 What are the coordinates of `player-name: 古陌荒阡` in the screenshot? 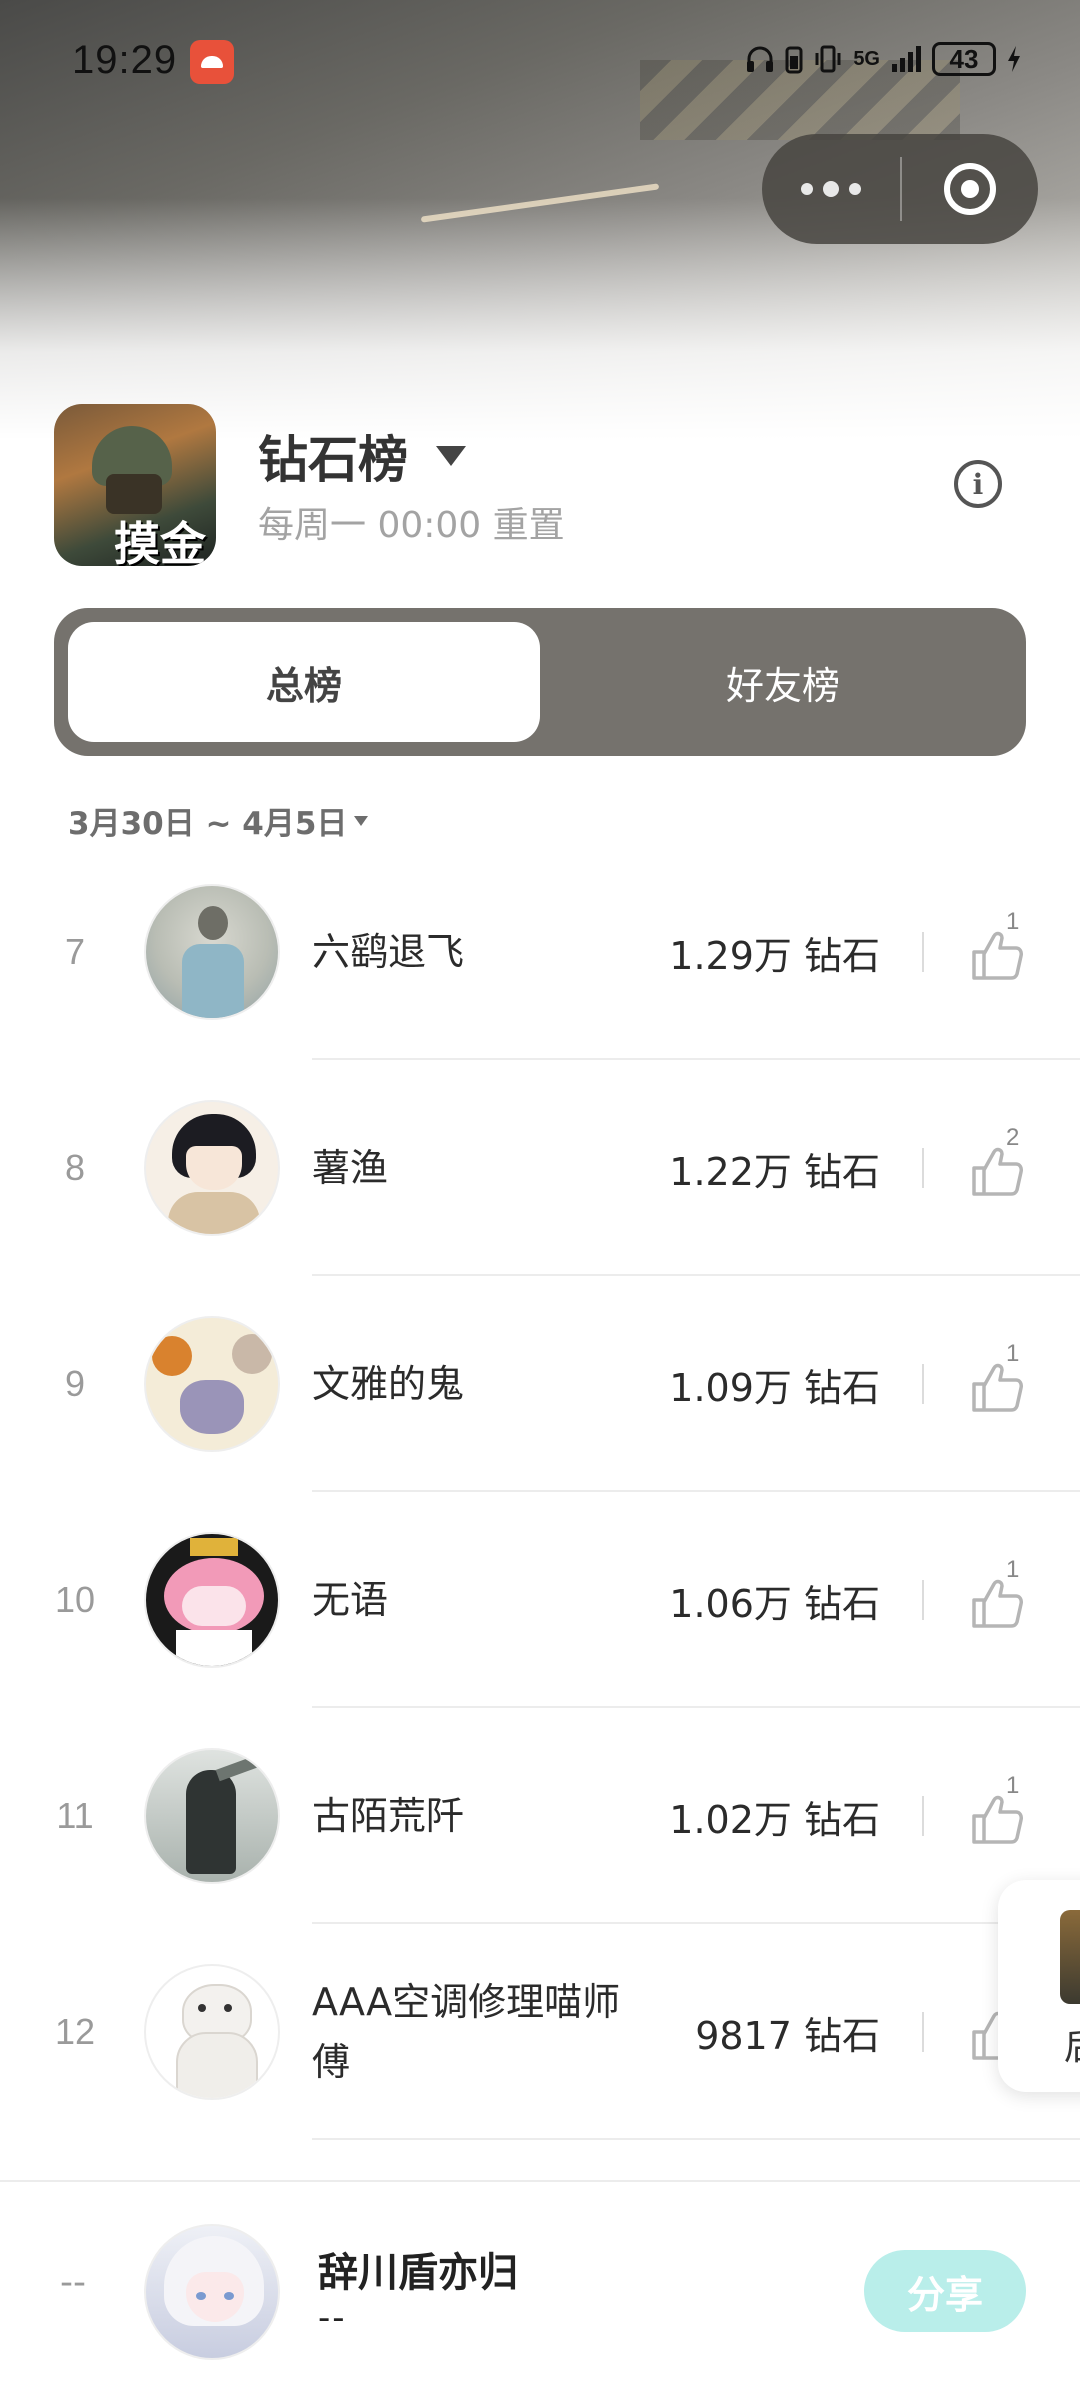 It's located at (388, 1816).